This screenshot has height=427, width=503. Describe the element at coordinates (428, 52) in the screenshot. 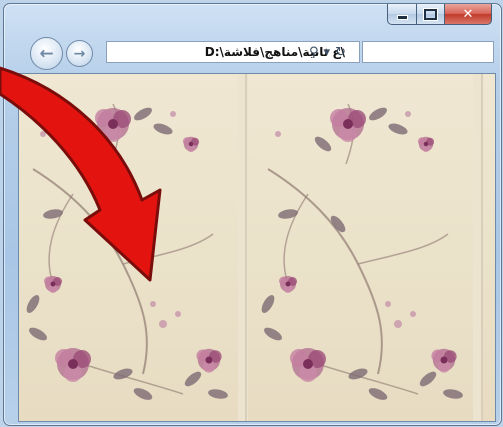

I see `search-input` at that location.